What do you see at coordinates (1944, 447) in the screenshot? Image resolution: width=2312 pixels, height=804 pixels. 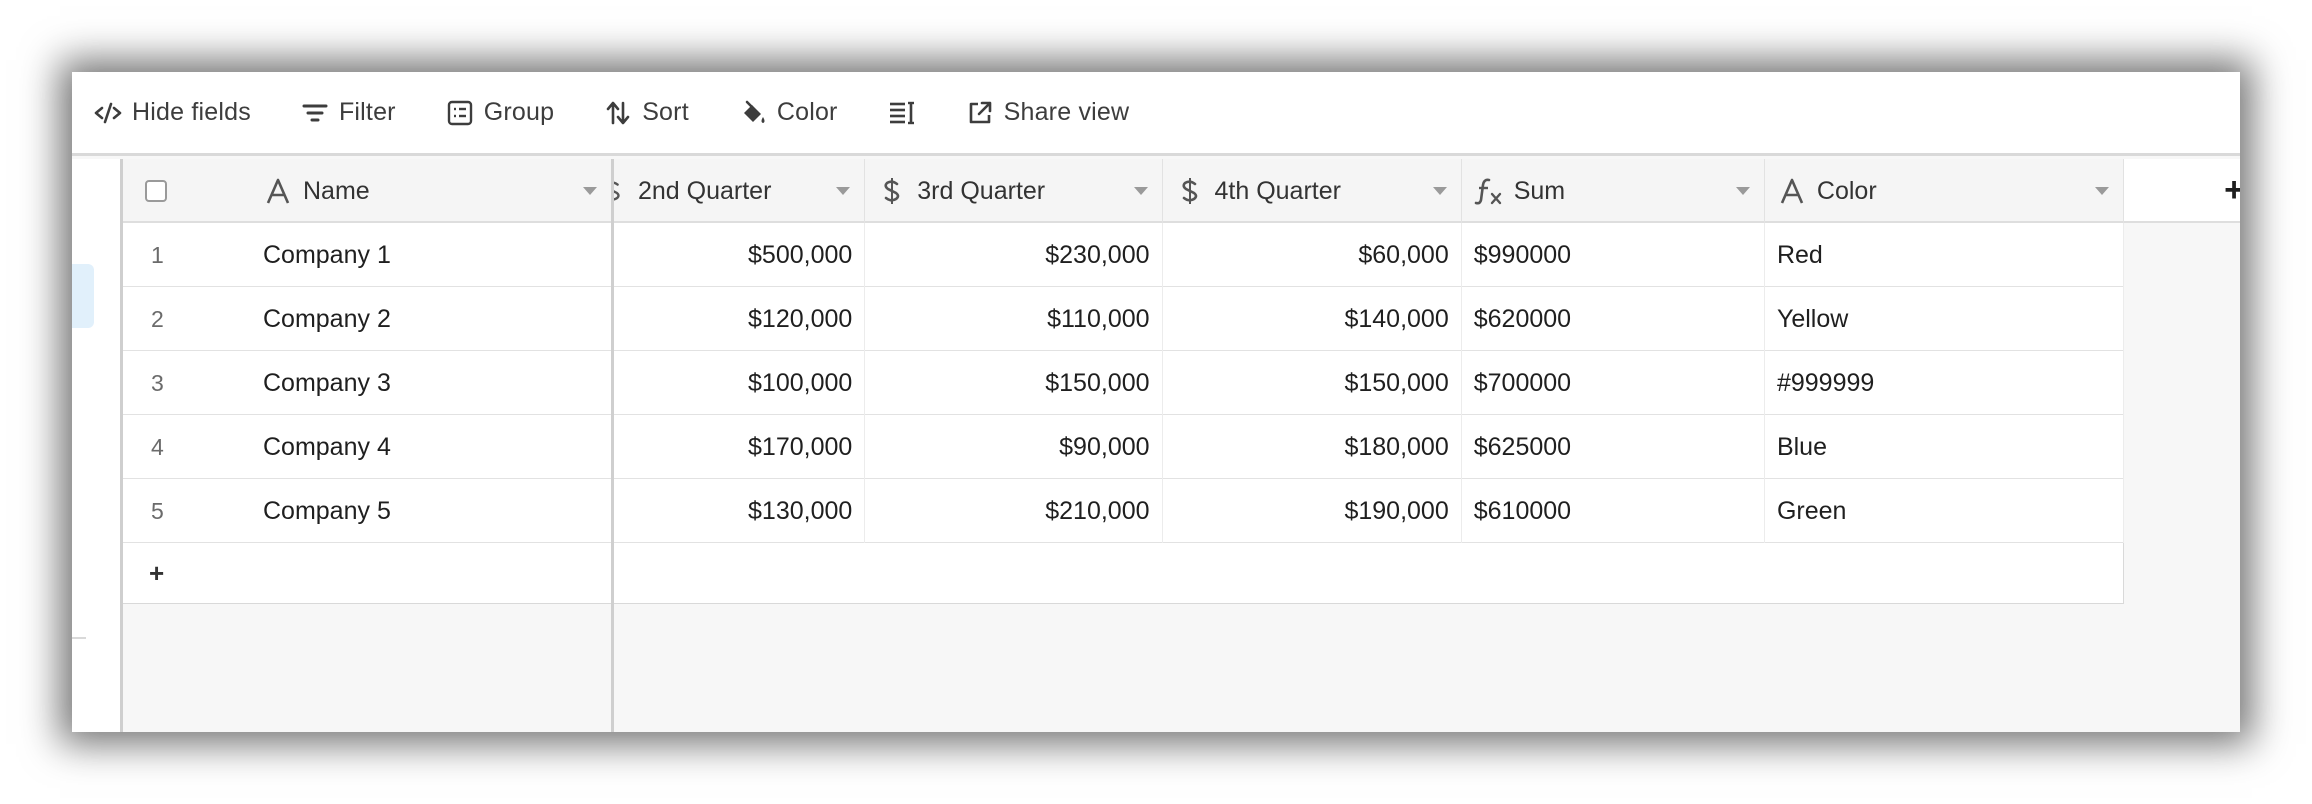 I see `cell-color: Blue` at bounding box center [1944, 447].